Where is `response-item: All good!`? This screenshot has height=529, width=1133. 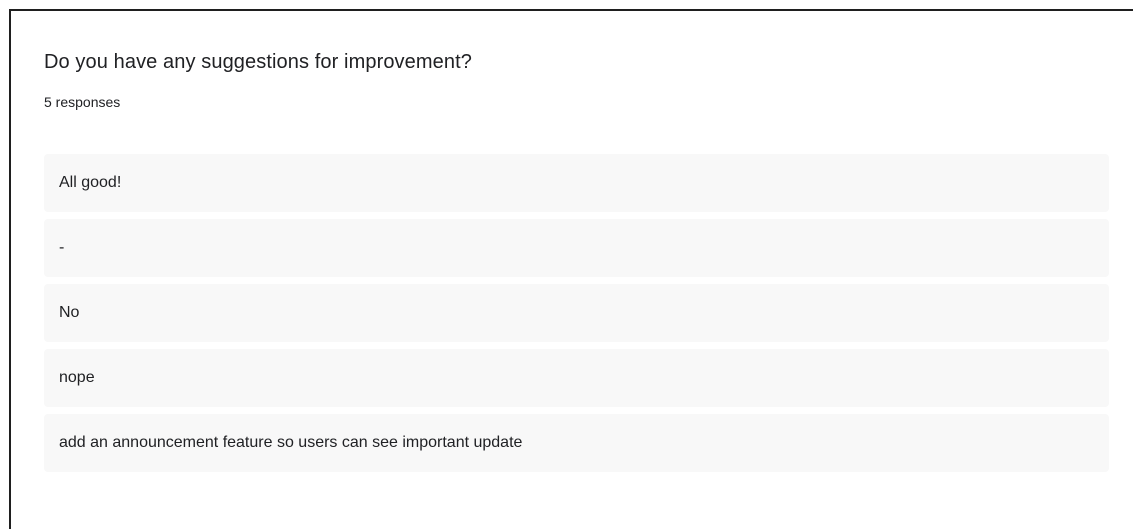
response-item: All good! is located at coordinates (576, 183).